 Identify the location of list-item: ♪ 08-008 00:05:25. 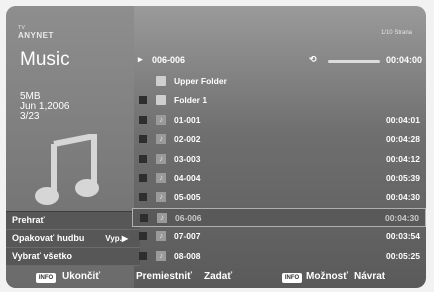
(279, 256).